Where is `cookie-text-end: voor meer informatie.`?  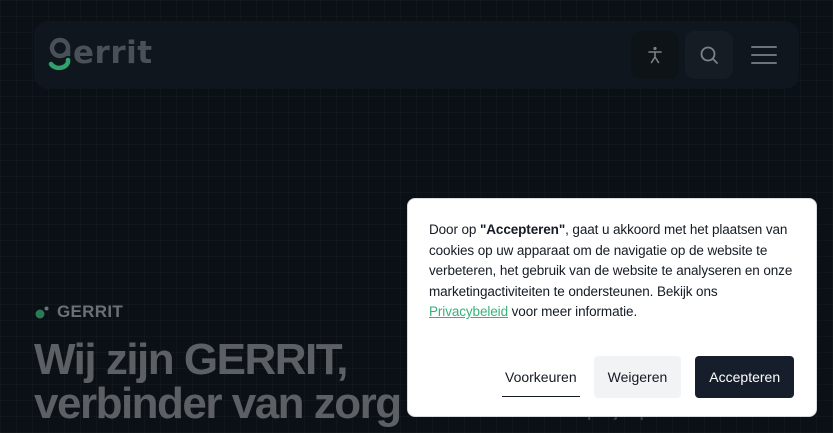 cookie-text-end: voor meer informatie. is located at coordinates (573, 312).